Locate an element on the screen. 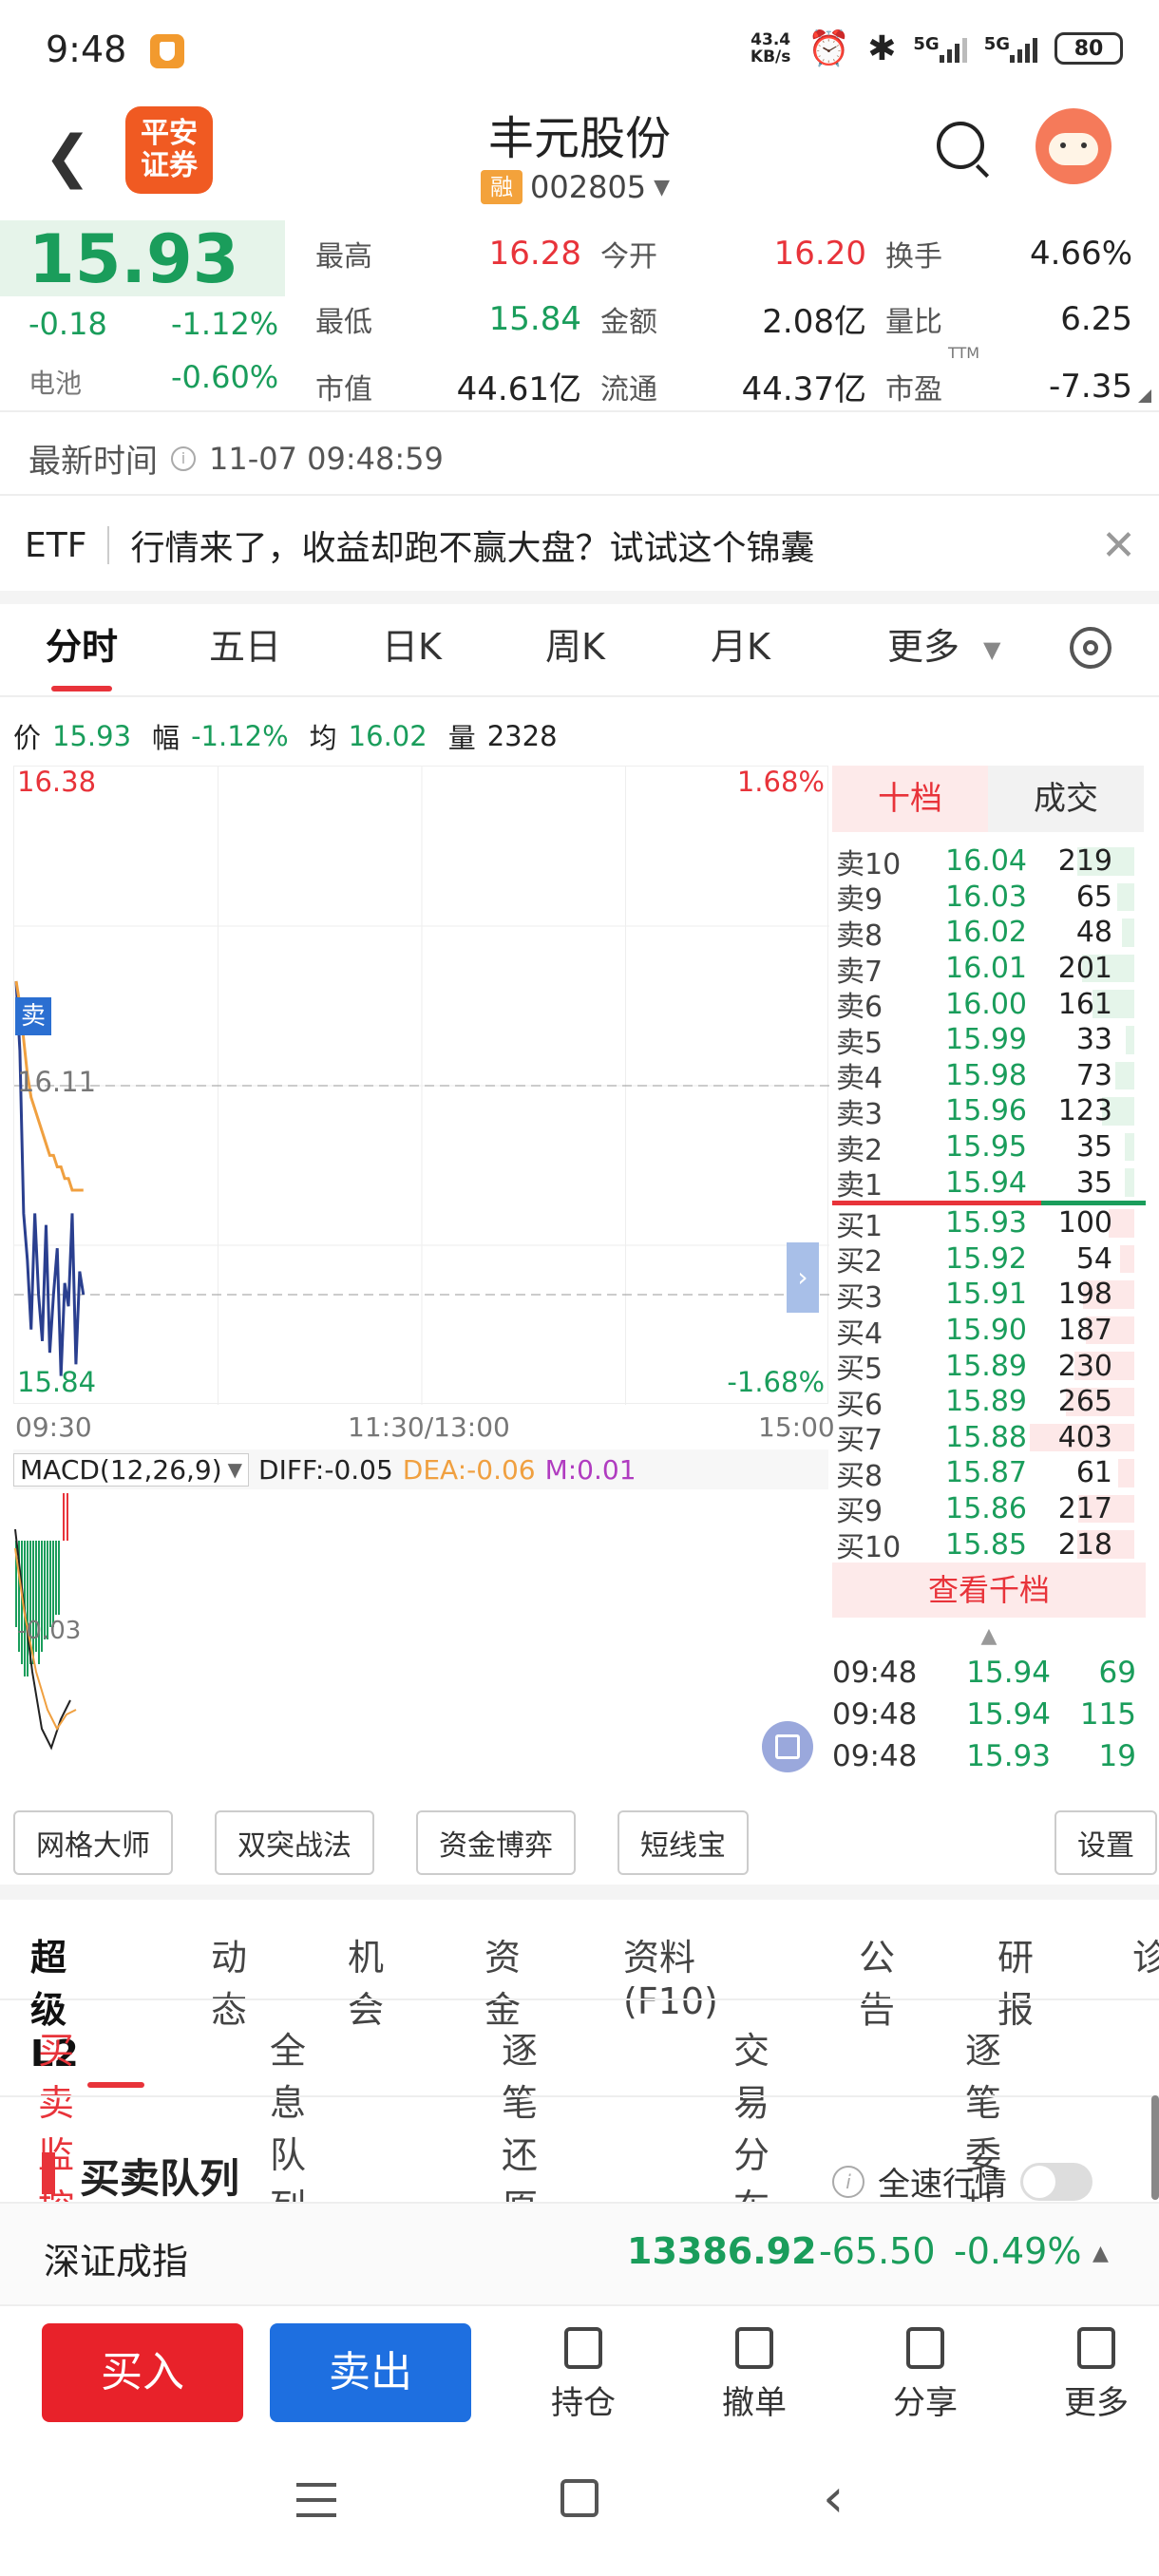 This screenshot has height=2576, width=1159. tool-button: 短线宝 is located at coordinates (683, 1842).